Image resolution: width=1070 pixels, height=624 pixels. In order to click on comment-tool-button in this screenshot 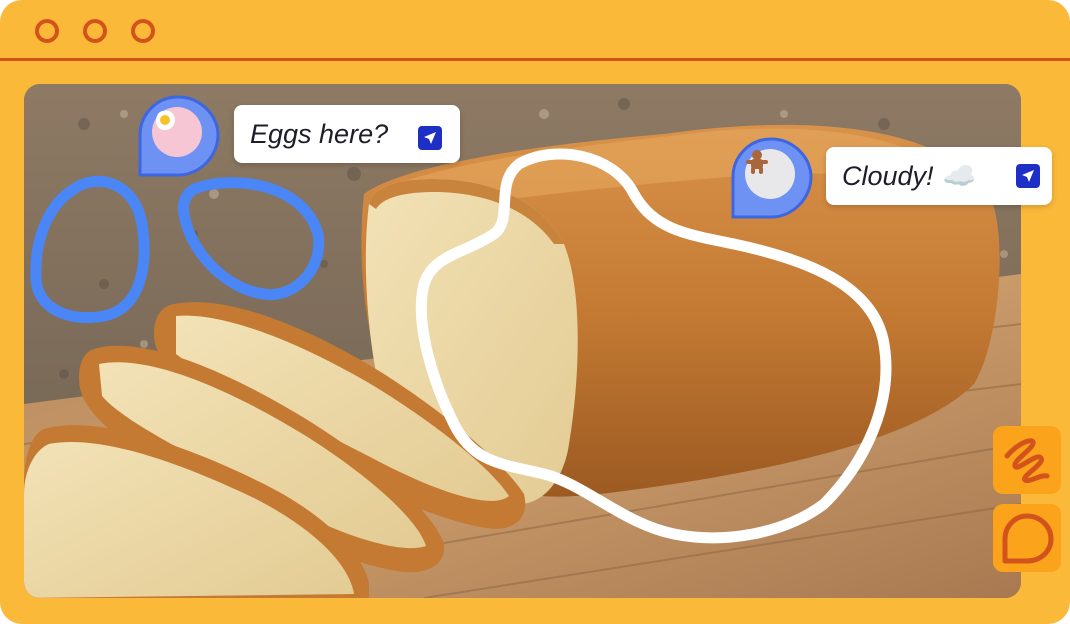, I will do `click(1027, 538)`.